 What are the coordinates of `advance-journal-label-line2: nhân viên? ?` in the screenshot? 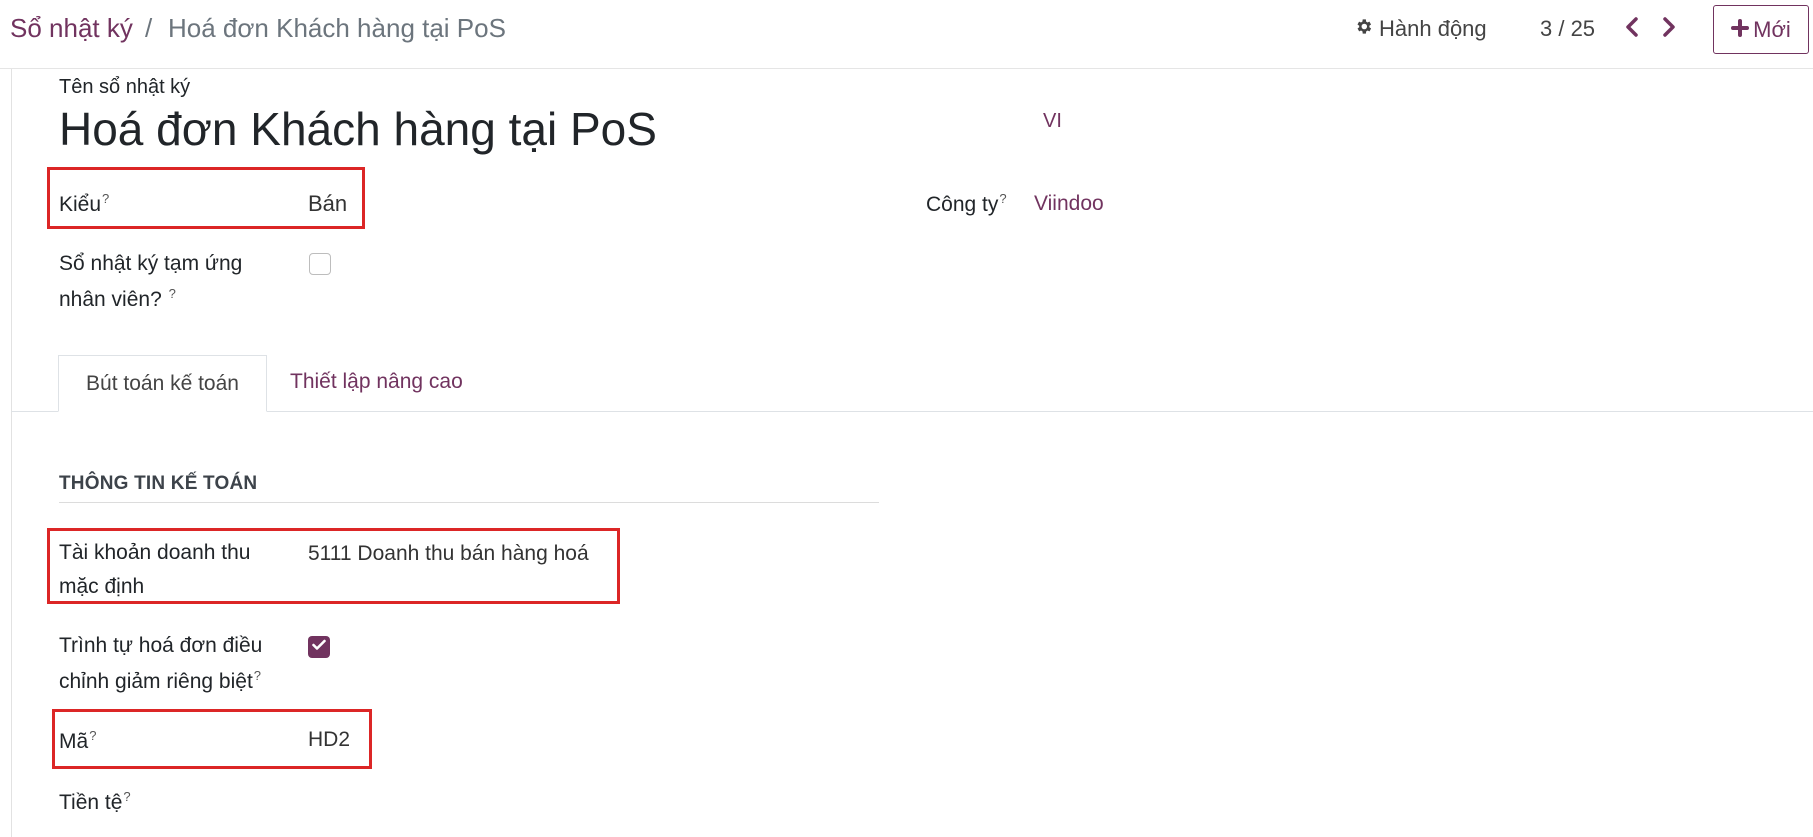 It's located at (117, 298).